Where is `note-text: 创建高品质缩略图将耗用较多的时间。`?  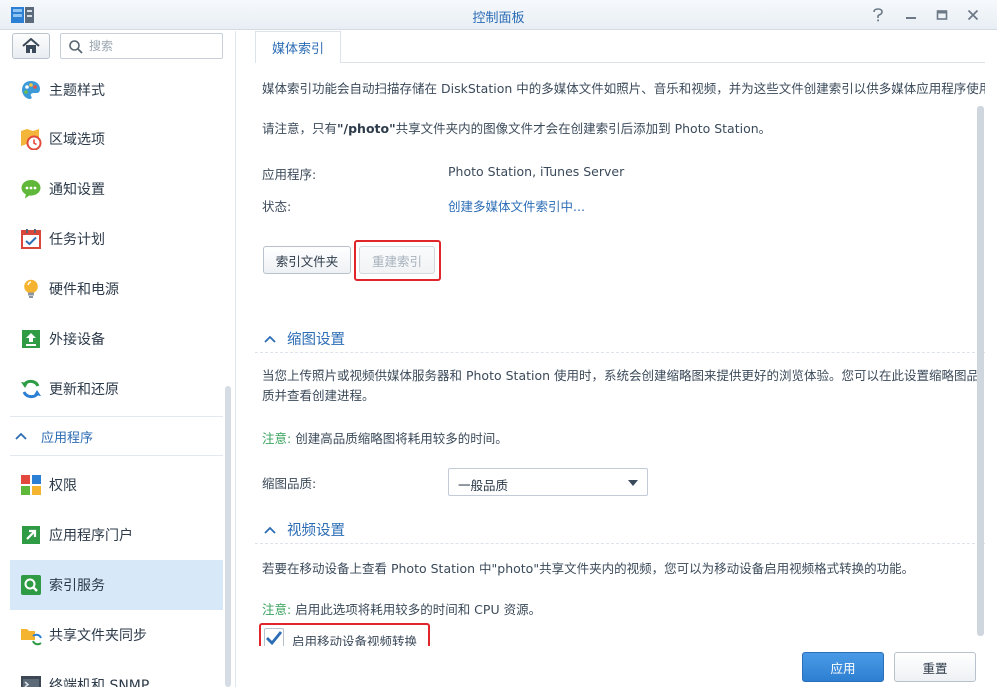 note-text: 创建高品质缩略图将耗用较多的时间。 is located at coordinates (401, 438).